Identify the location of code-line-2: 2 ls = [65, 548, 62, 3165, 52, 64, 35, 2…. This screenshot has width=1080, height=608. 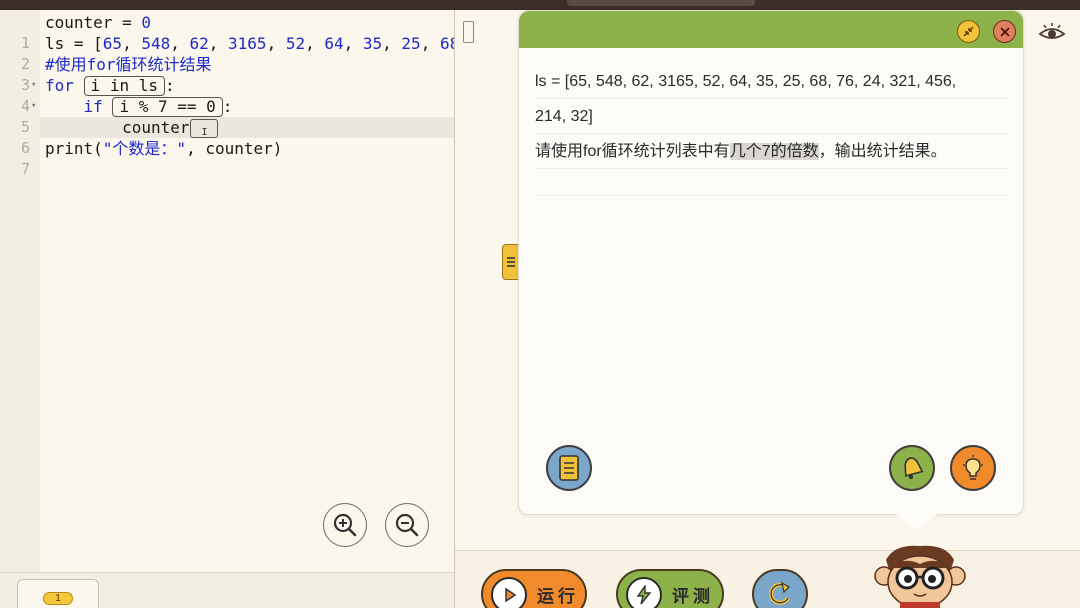
(227, 53).